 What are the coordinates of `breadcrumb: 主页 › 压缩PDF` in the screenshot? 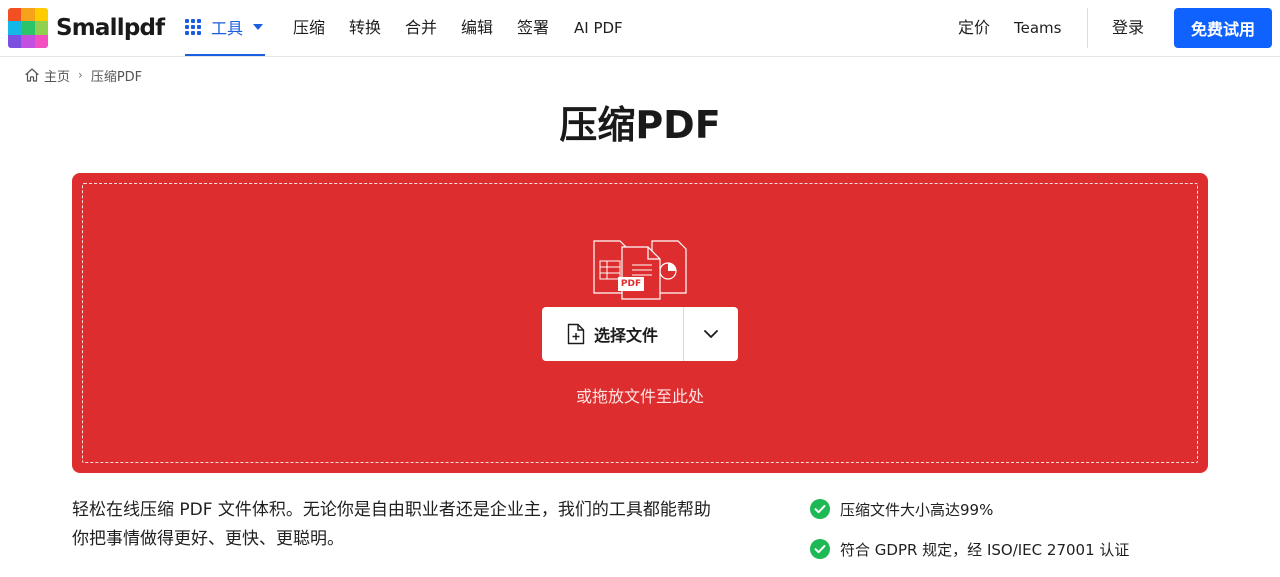 It's located at (83, 75).